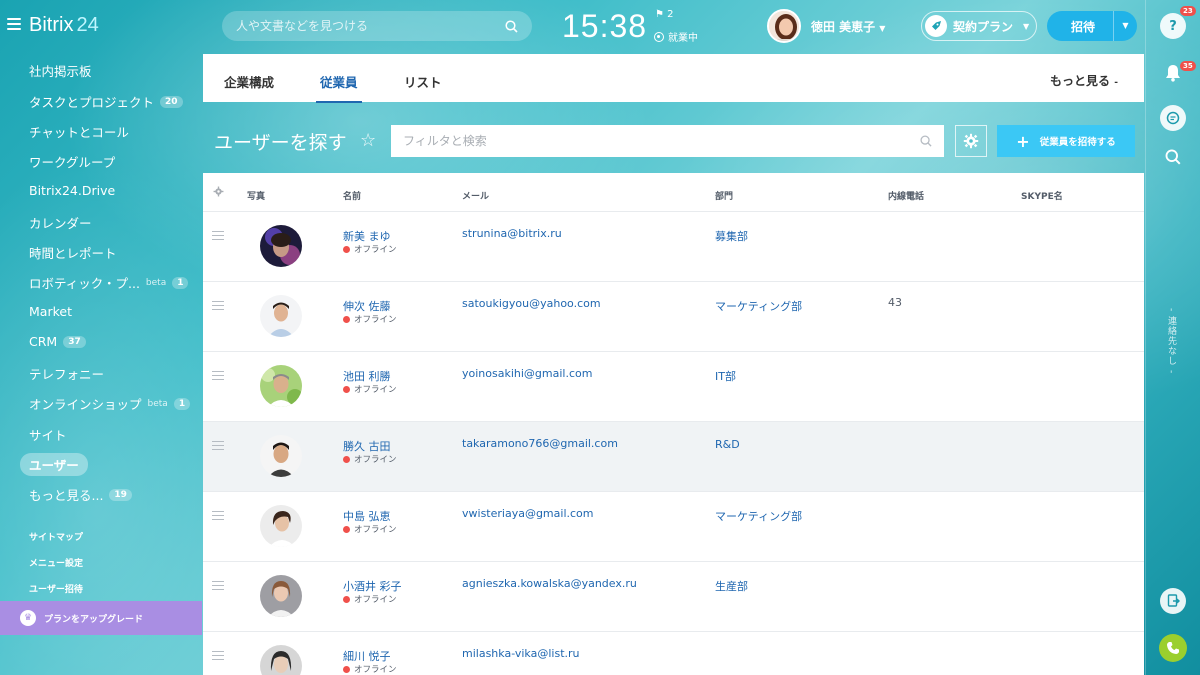 The image size is (1200, 675). What do you see at coordinates (848, 26) in the screenshot?
I see `user-name: 徳田 美恵子 ▼` at bounding box center [848, 26].